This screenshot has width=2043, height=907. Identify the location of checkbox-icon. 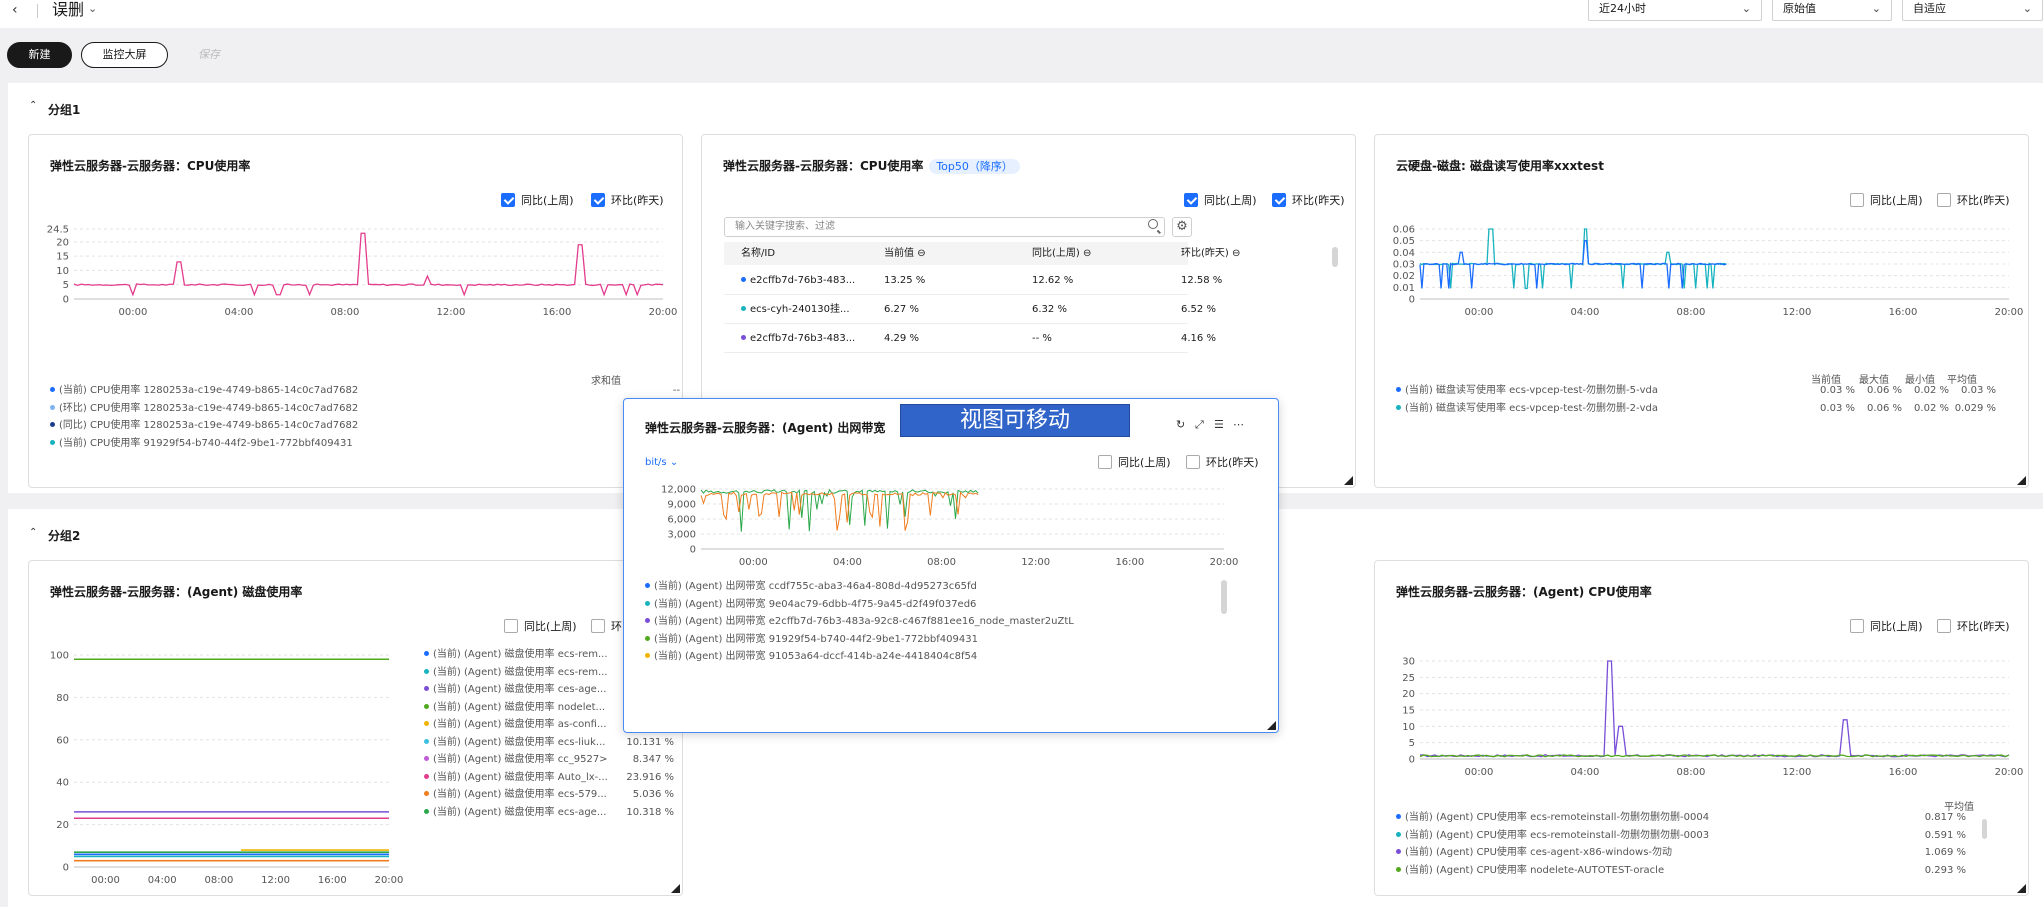
(1857, 626).